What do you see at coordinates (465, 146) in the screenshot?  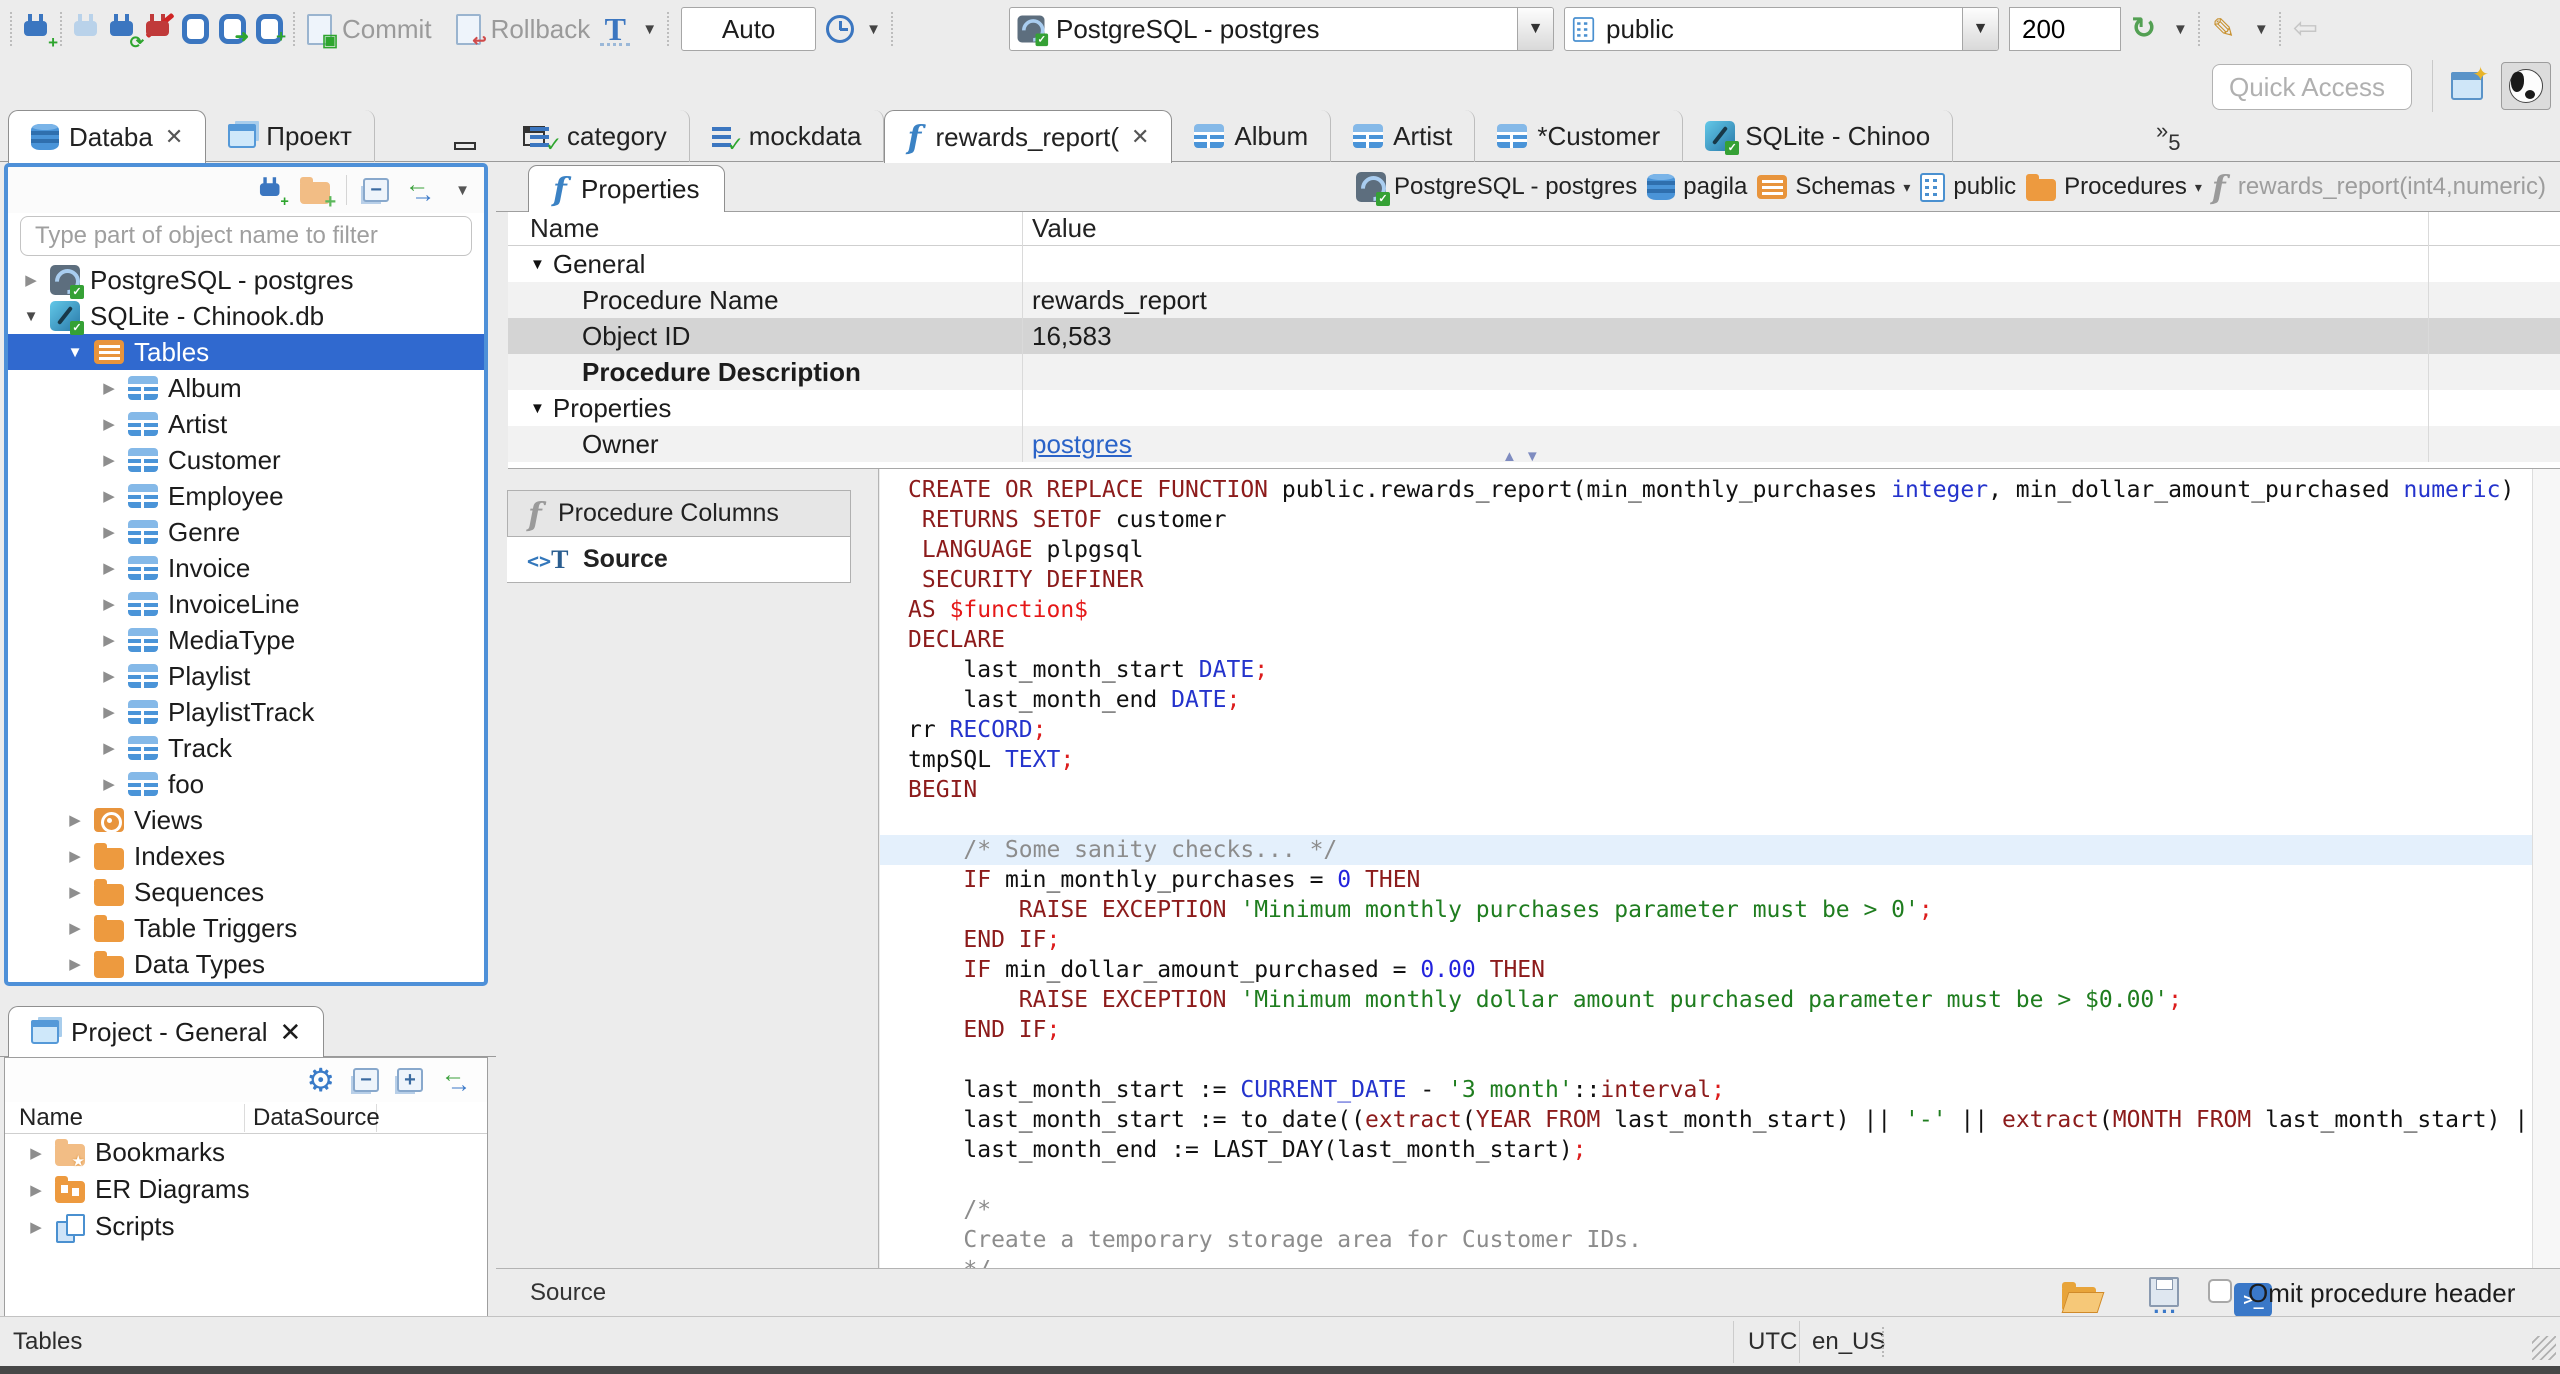 I see `minimize-icon` at bounding box center [465, 146].